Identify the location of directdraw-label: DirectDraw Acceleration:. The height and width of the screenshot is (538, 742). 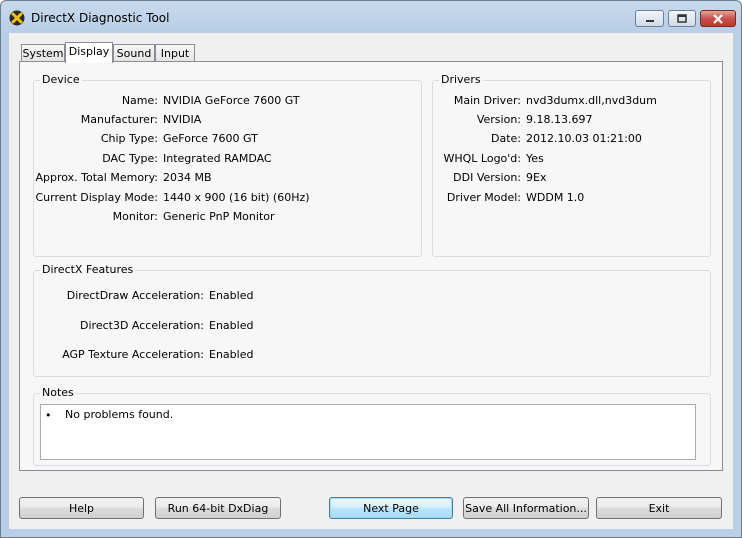
(135, 295).